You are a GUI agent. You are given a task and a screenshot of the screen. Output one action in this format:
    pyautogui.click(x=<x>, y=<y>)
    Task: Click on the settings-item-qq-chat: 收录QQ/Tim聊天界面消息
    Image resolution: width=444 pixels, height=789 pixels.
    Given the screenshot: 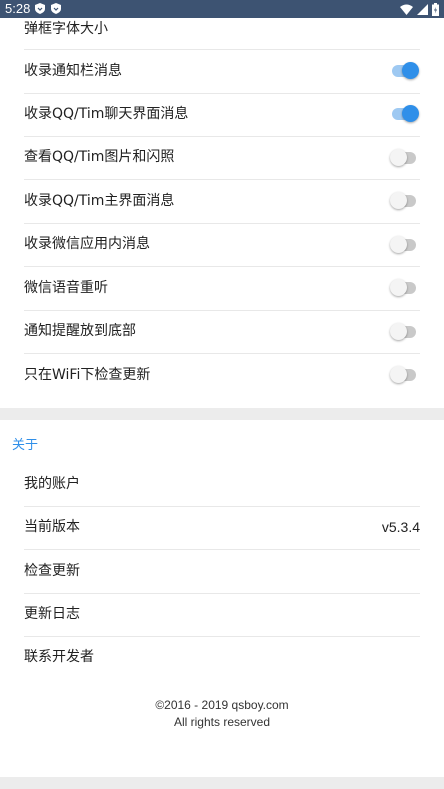 What is the action you would take?
    pyautogui.click(x=222, y=115)
    